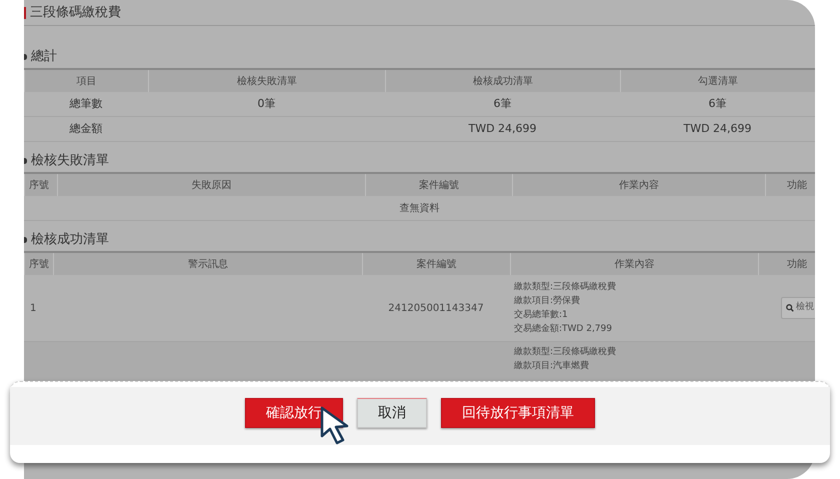  Describe the element at coordinates (44, 57) in the screenshot. I see `section-title: 總計` at that location.